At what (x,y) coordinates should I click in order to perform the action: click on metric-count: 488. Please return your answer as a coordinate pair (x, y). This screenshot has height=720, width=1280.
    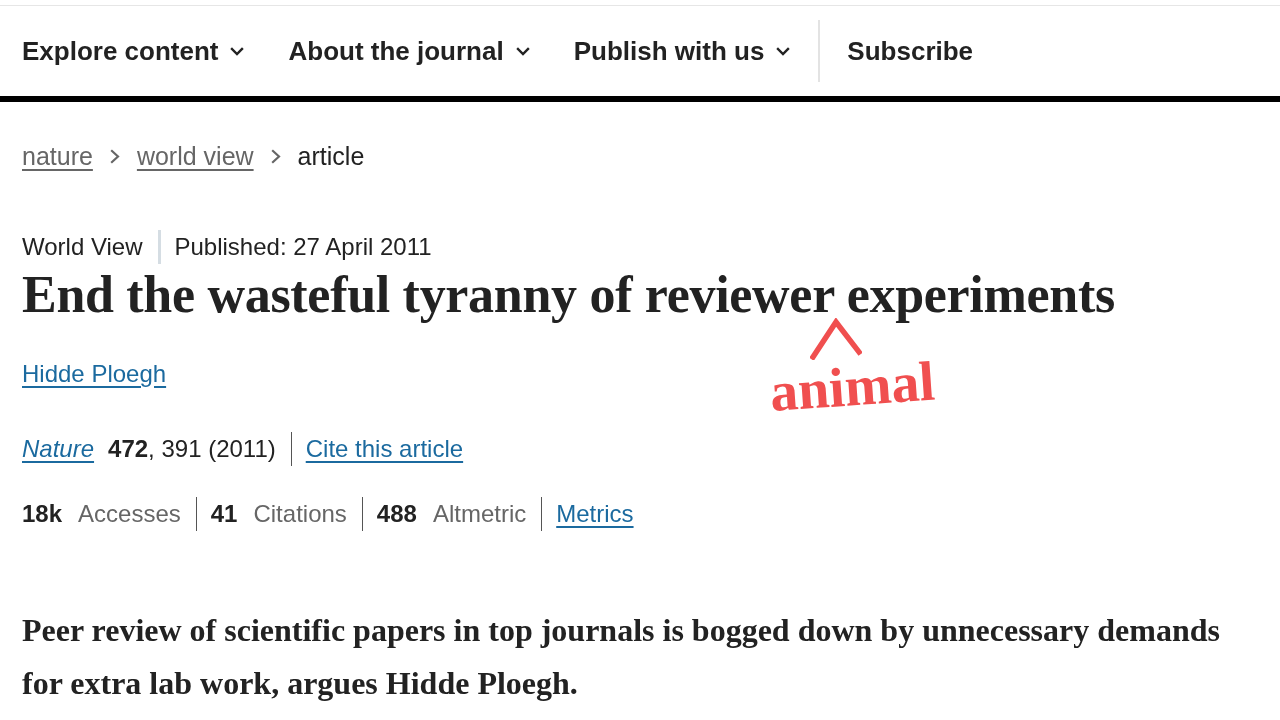
    Looking at the image, I should click on (396, 514).